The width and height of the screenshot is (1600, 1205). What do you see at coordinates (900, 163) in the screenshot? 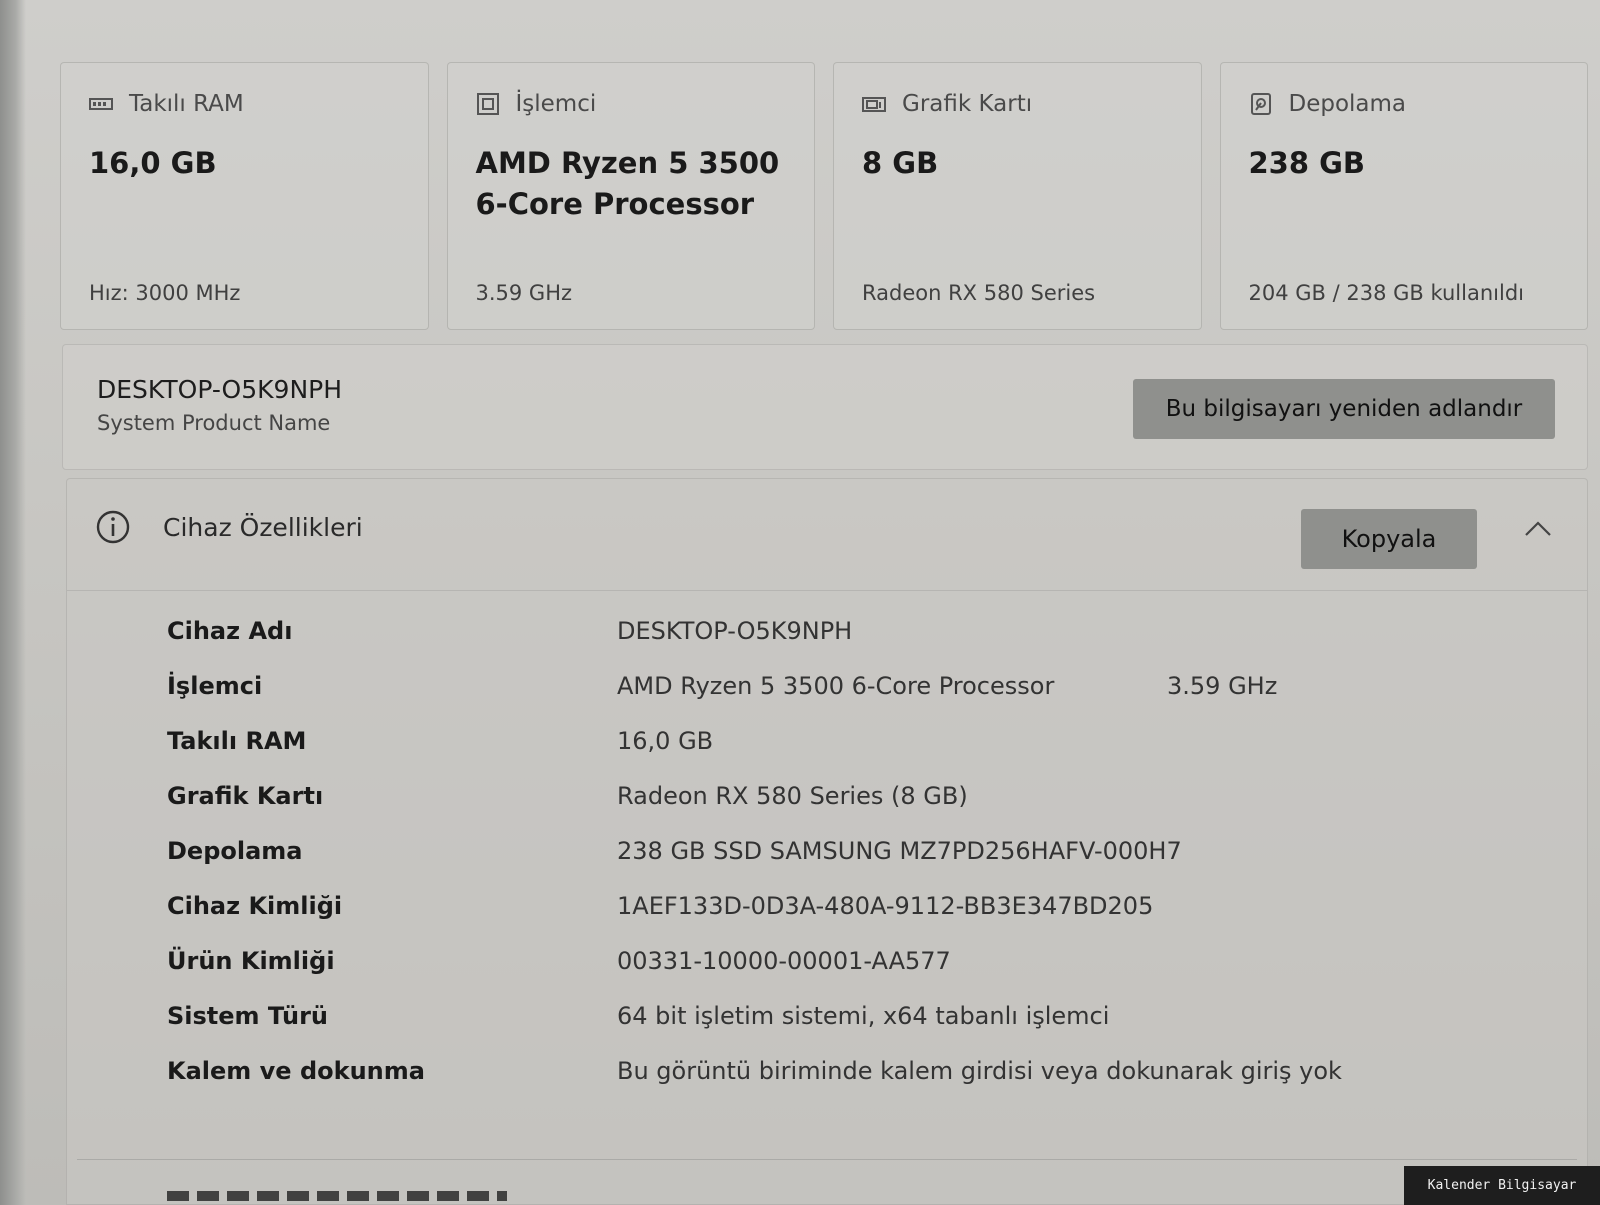
I see `spec-card-value: 8 GB` at bounding box center [900, 163].